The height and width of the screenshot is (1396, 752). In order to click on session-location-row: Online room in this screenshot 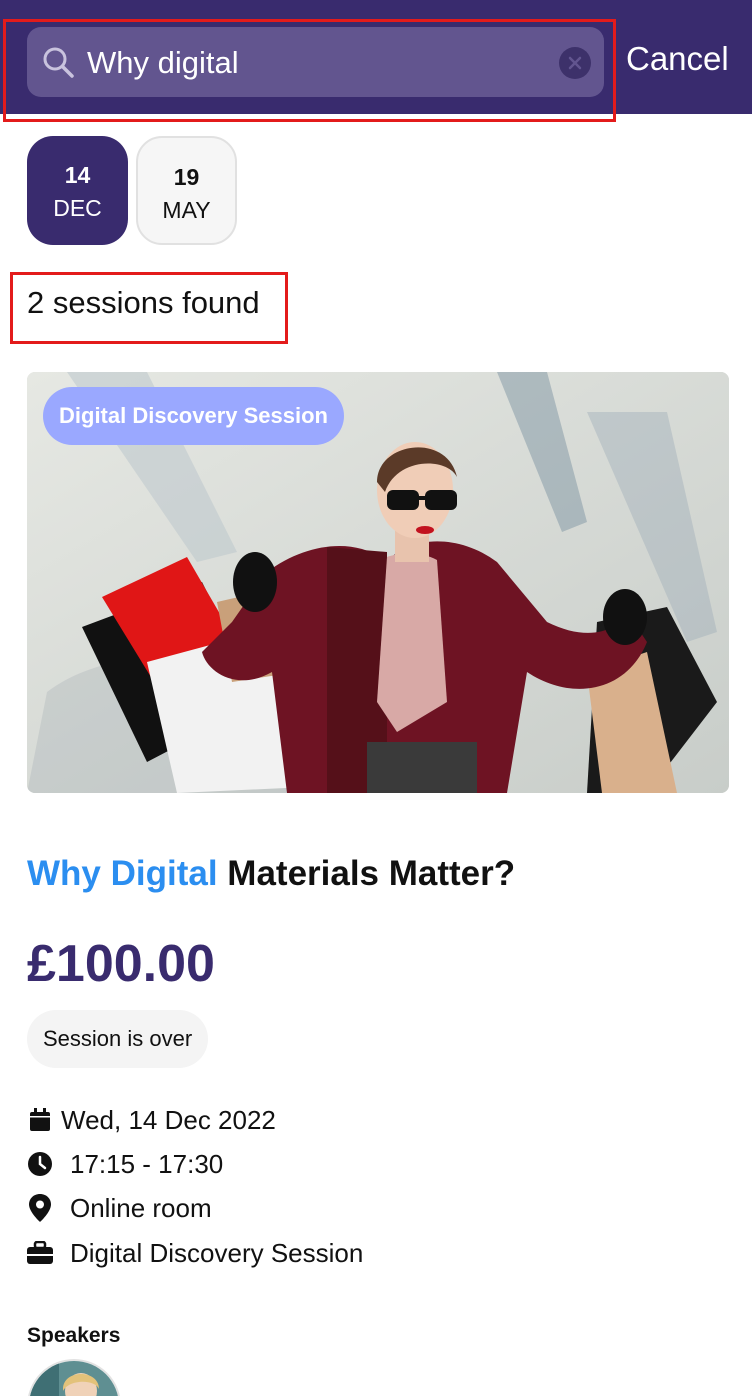, I will do `click(119, 1208)`.